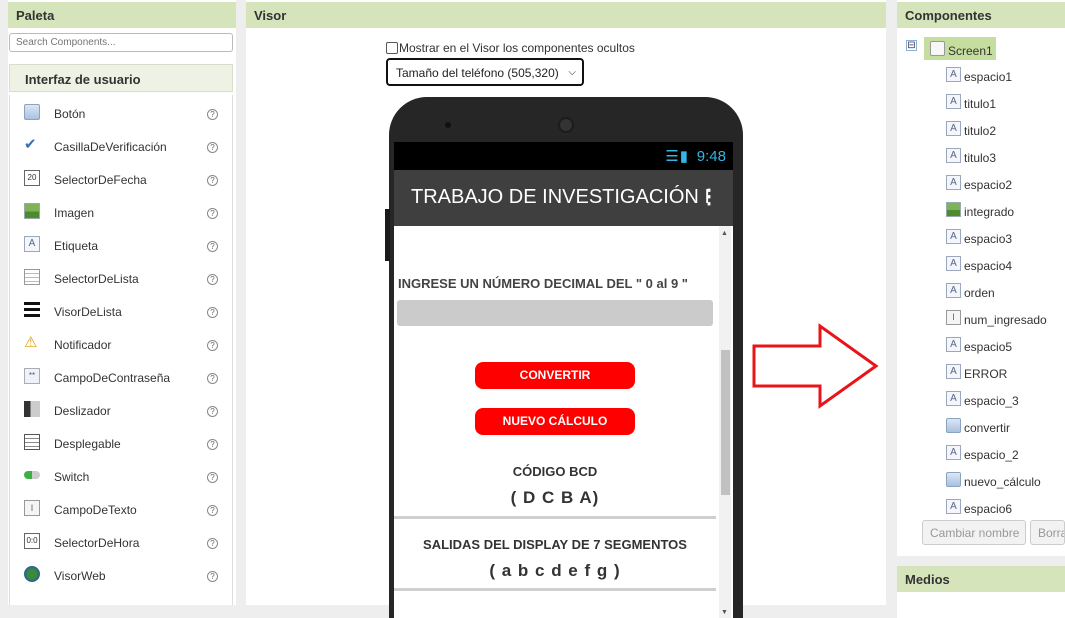 This screenshot has width=1065, height=618. Describe the element at coordinates (711, 156) in the screenshot. I see `status-time: 9:48` at that location.